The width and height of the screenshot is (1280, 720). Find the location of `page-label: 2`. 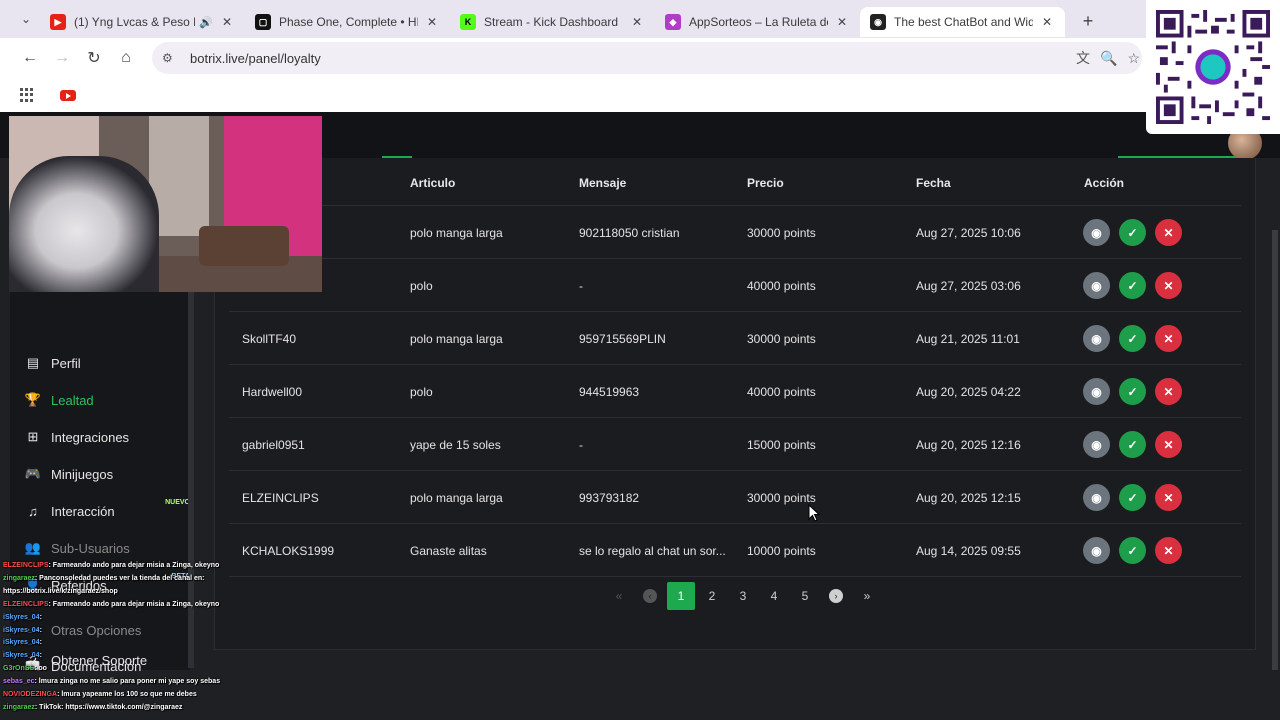

page-label: 2 is located at coordinates (712, 596).